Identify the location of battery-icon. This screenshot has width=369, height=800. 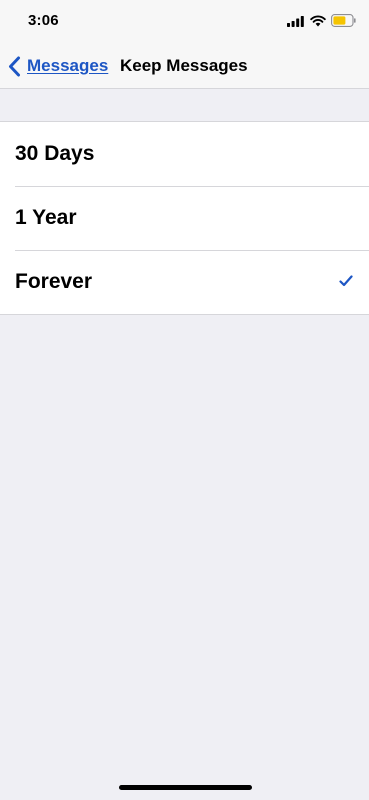
(343, 20).